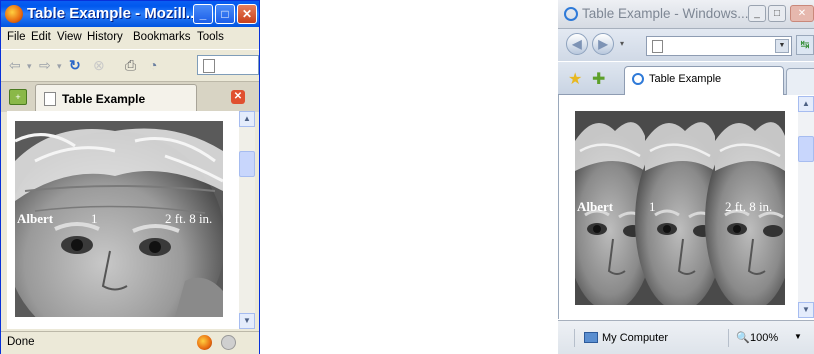  I want to click on security-zone: My Computer, so click(635, 338).